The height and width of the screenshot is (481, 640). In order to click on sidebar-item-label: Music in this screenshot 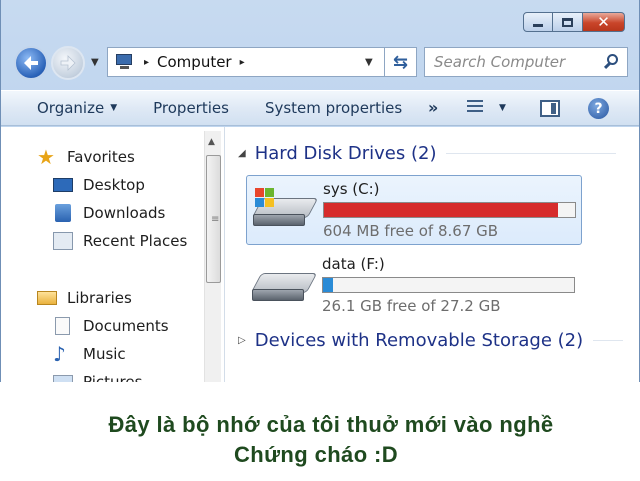, I will do `click(104, 354)`.